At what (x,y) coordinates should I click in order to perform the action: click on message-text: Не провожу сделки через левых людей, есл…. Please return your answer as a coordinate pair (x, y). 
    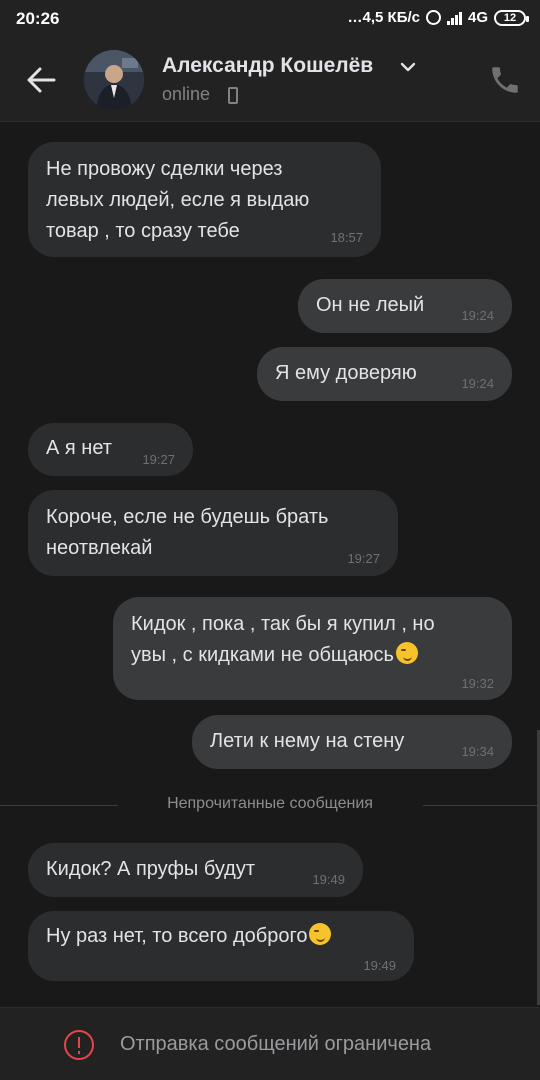
    Looking at the image, I should click on (178, 200).